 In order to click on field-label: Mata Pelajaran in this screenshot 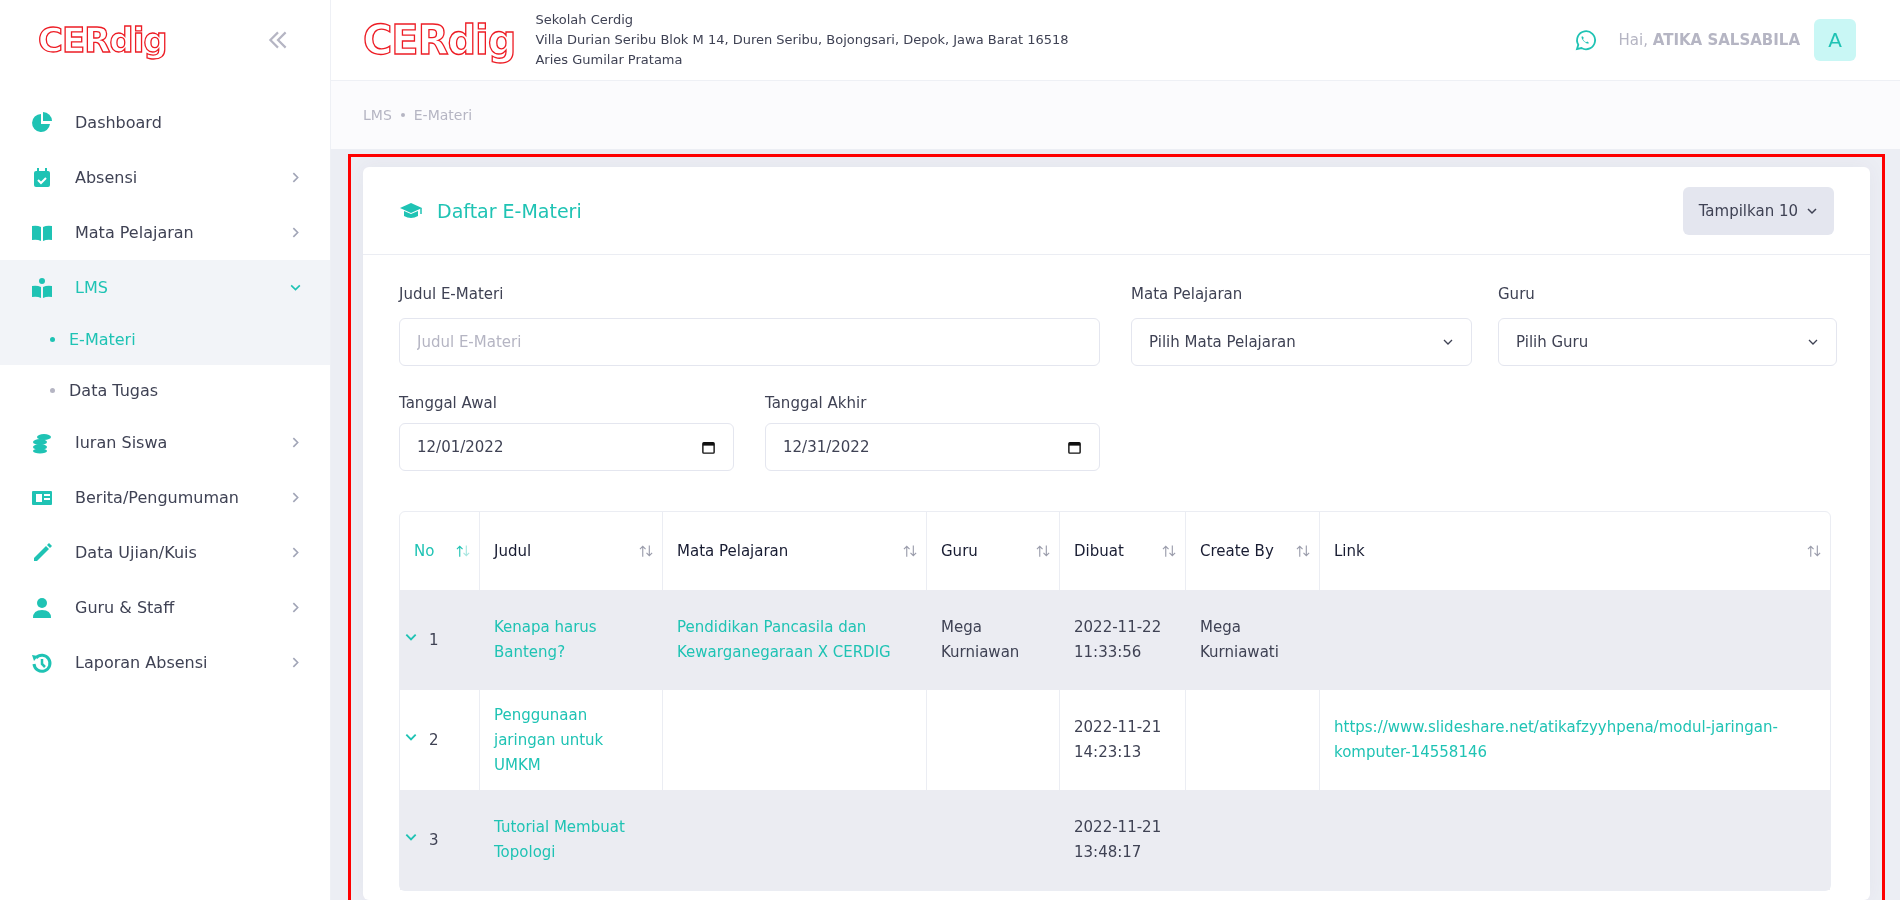, I will do `click(1187, 294)`.